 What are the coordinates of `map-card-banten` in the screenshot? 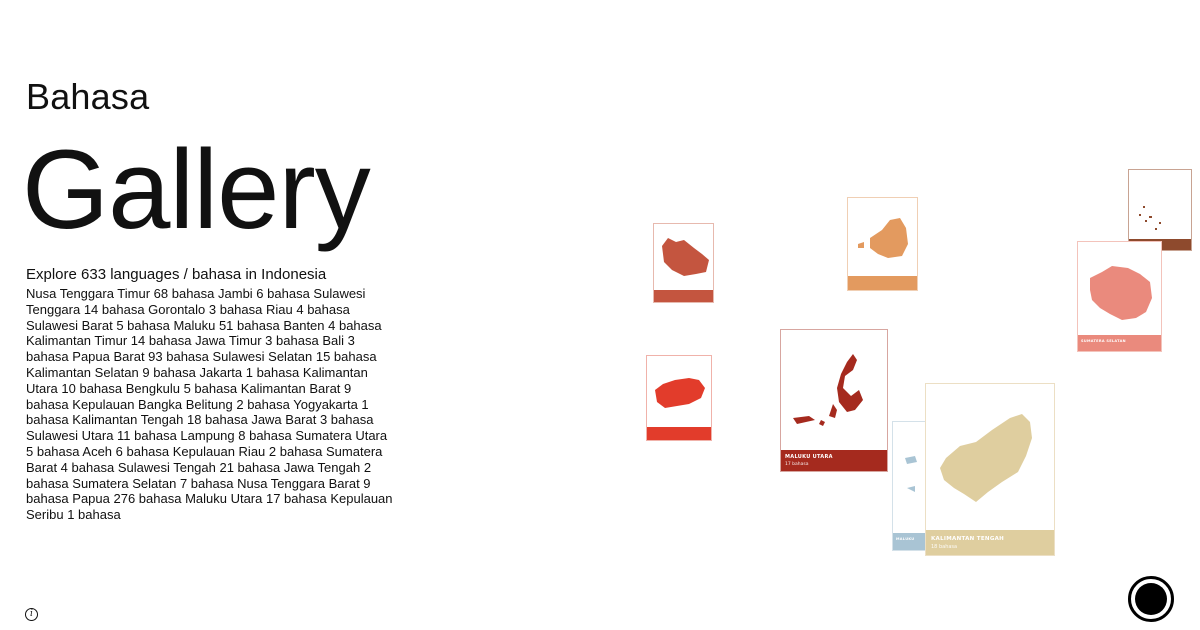 It's located at (882, 244).